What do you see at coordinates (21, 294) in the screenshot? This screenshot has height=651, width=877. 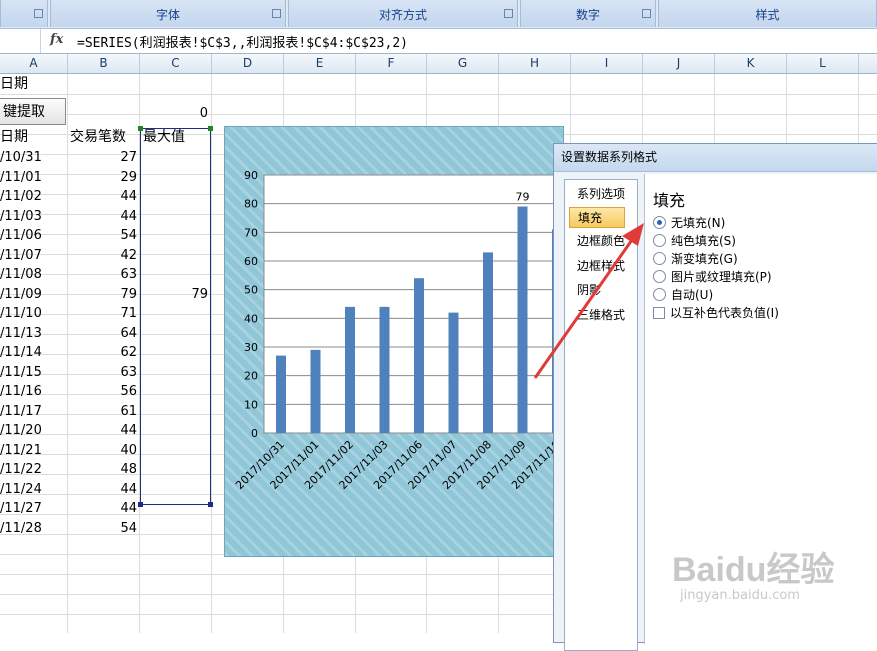 I see `cell-date: /11/09` at bounding box center [21, 294].